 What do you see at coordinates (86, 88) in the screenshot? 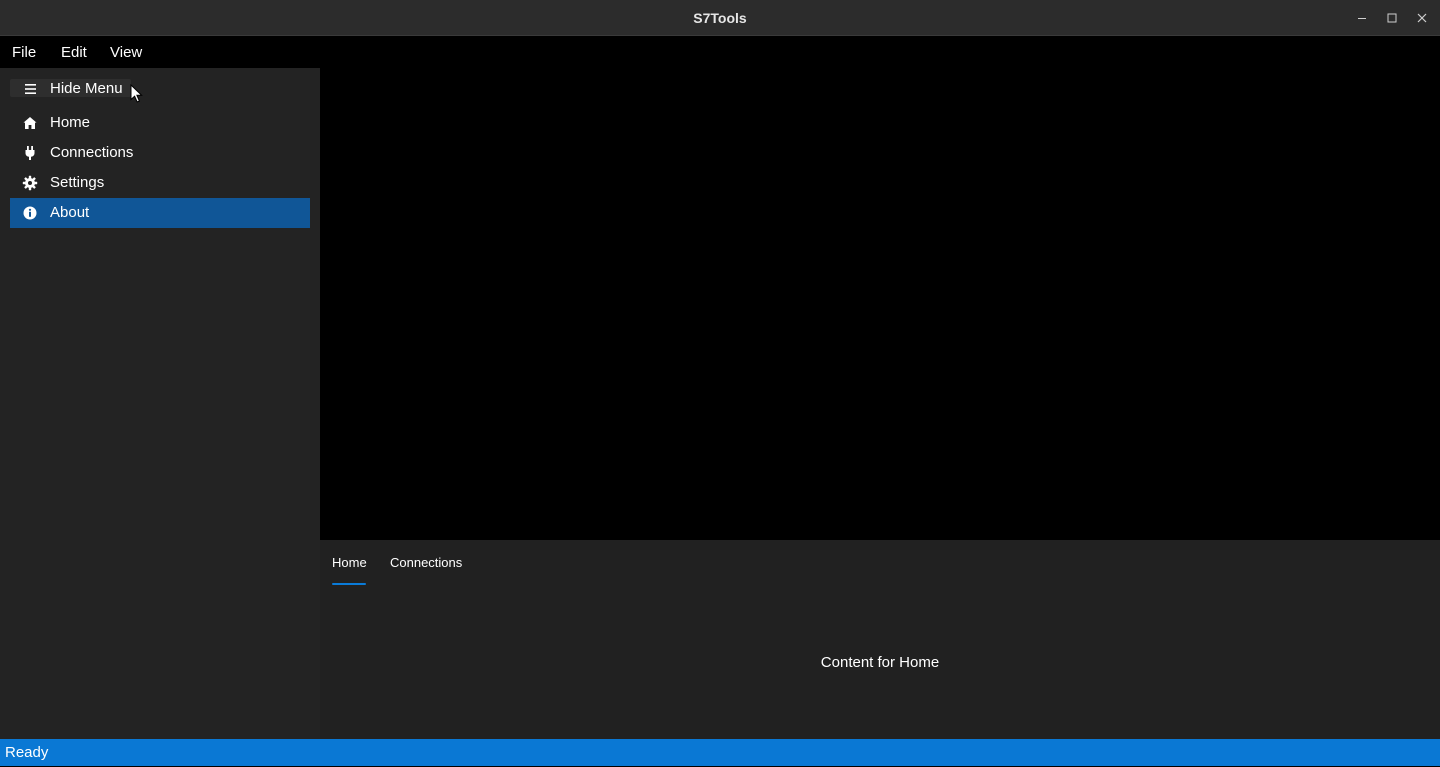
I see `hide-menu-label: Hide Menu` at bounding box center [86, 88].